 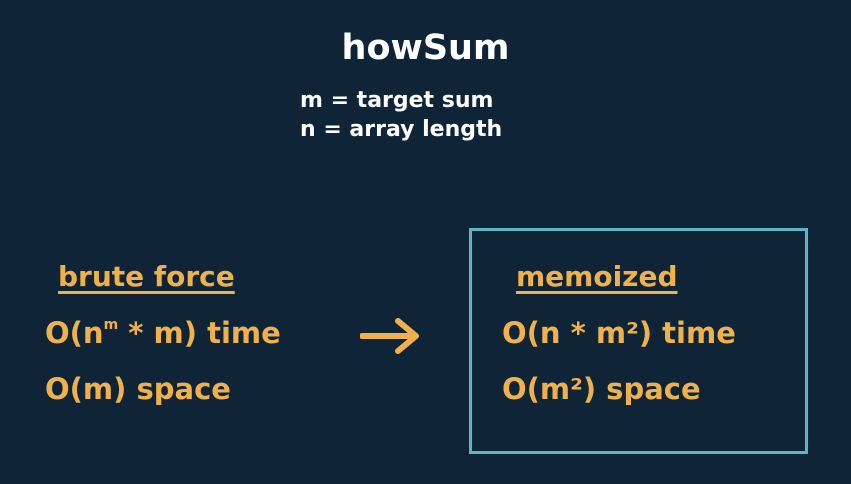 I want to click on brute-force-heading: brute force, so click(x=146, y=276).